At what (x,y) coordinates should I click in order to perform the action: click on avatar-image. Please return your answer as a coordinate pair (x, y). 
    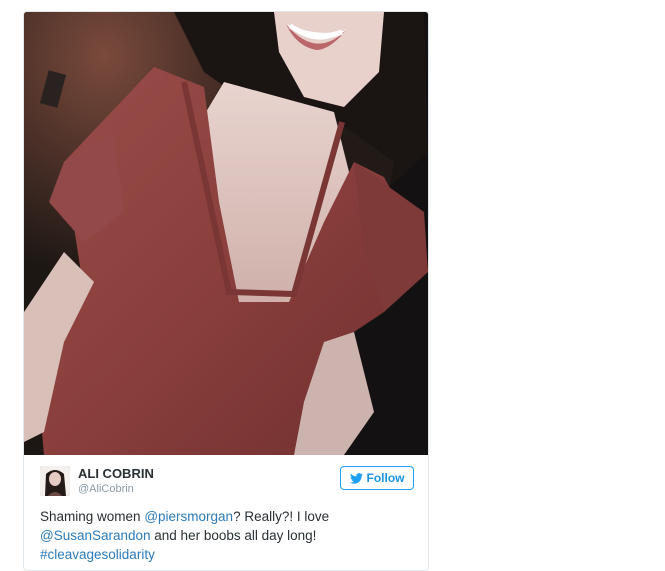
    Looking at the image, I should click on (55, 481).